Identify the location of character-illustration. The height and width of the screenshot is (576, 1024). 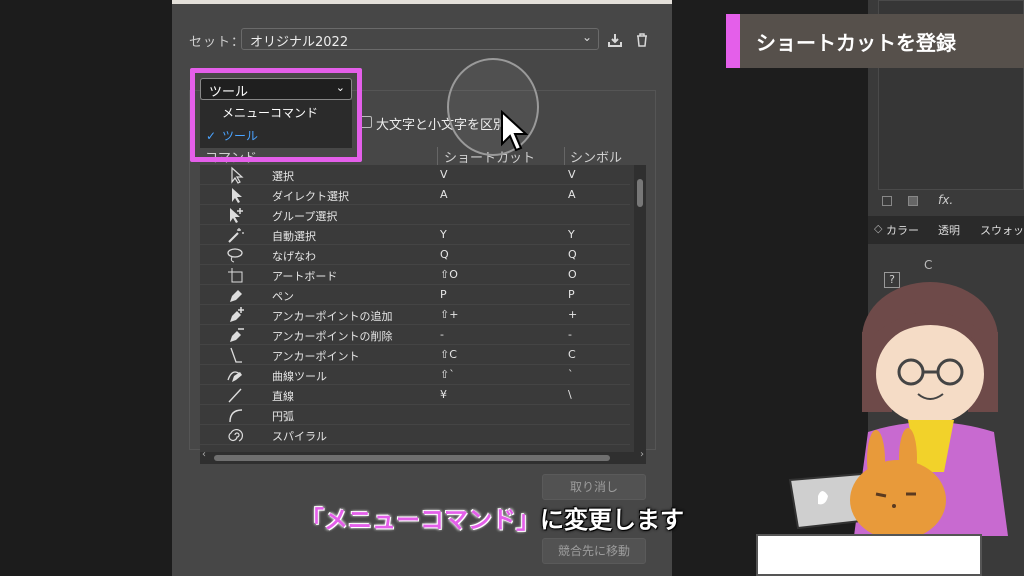
(898, 409).